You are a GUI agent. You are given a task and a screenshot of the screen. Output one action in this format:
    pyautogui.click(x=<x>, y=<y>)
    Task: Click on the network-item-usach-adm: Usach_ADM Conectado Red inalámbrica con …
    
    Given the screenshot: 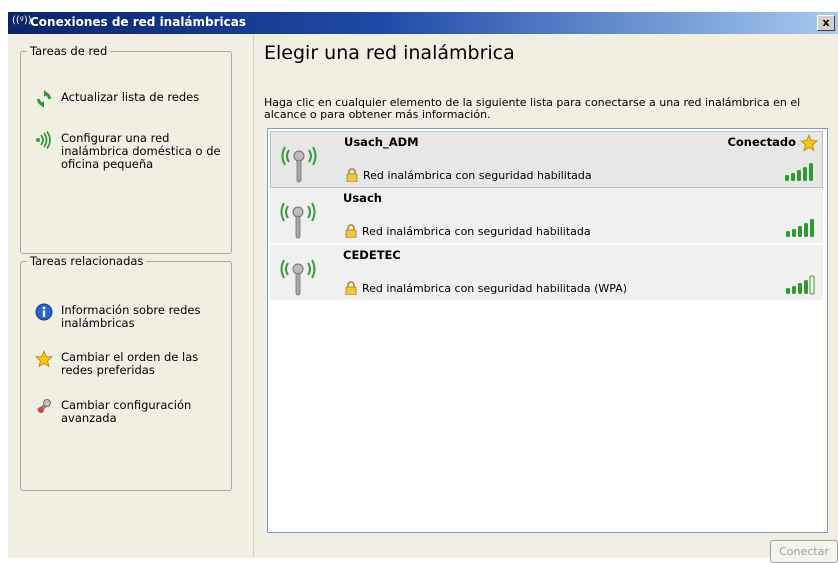 What is the action you would take?
    pyautogui.click(x=546, y=159)
    